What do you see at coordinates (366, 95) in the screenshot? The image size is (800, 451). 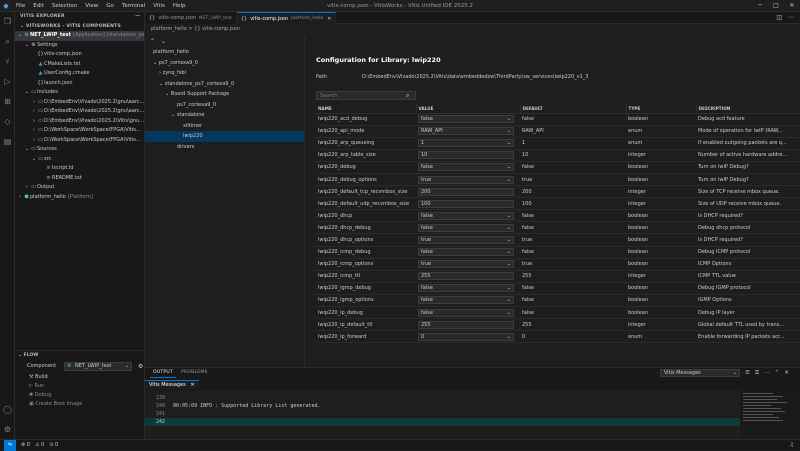 I see `search-input` at bounding box center [366, 95].